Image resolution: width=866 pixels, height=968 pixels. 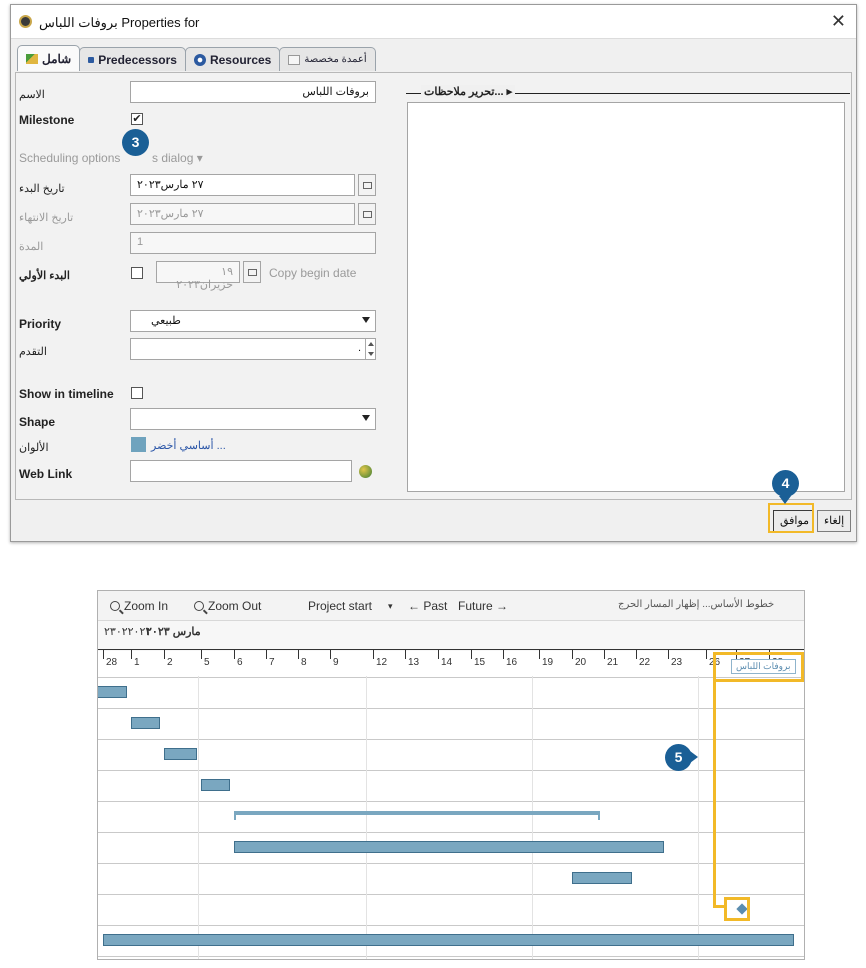 I want to click on day-label: 2, so click(x=170, y=662).